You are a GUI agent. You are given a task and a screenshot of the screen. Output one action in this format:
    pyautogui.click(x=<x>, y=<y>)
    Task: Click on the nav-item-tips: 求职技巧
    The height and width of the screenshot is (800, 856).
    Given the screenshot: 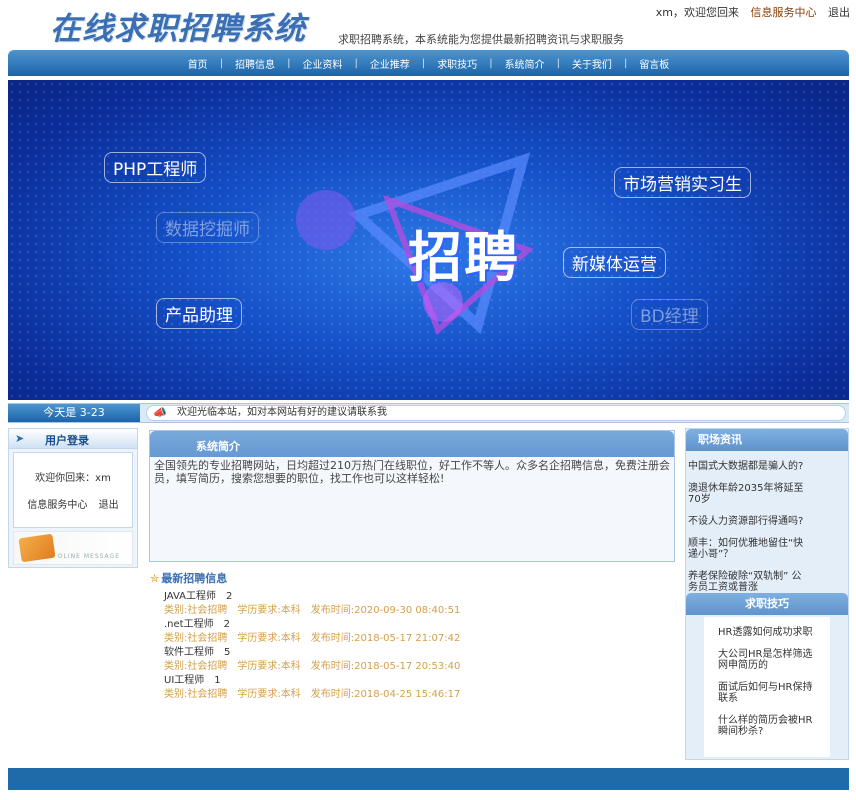 What is the action you would take?
    pyautogui.click(x=457, y=63)
    